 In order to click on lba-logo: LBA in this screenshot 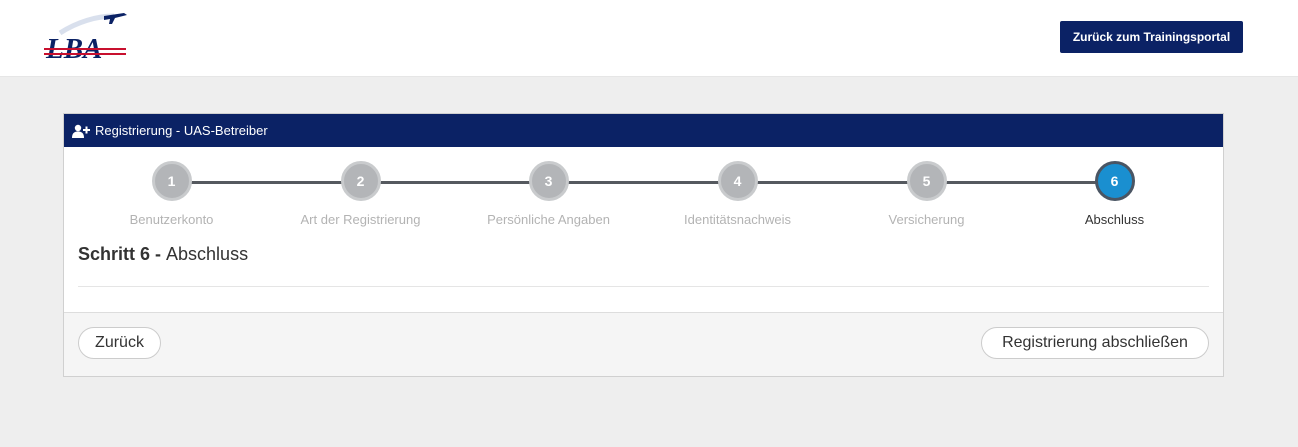, I will do `click(85, 37)`.